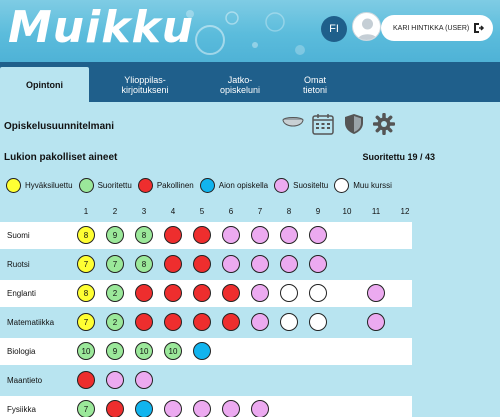 This screenshot has width=500, height=417. What do you see at coordinates (479, 28) in the screenshot?
I see `logout-icon` at bounding box center [479, 28].